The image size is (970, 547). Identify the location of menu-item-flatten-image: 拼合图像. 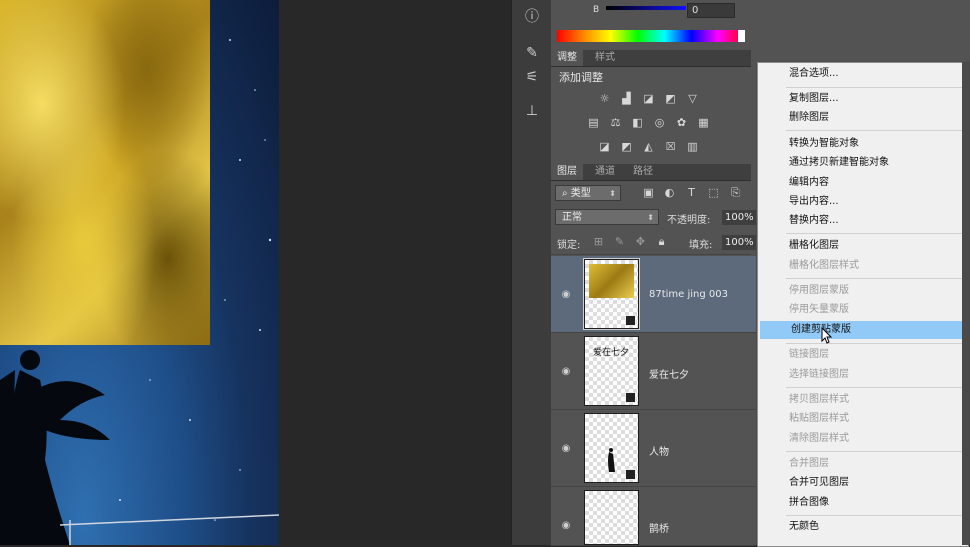
(863, 503).